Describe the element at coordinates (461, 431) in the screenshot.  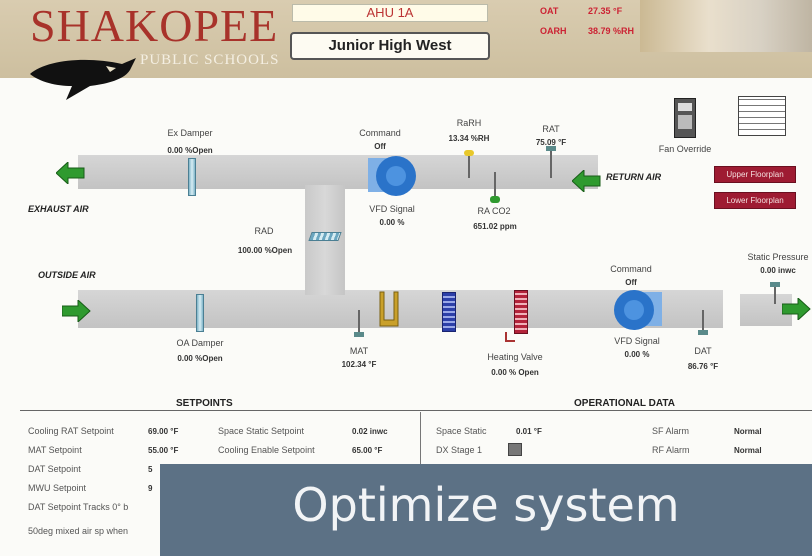
I see `space-static-label: Space Static` at that location.